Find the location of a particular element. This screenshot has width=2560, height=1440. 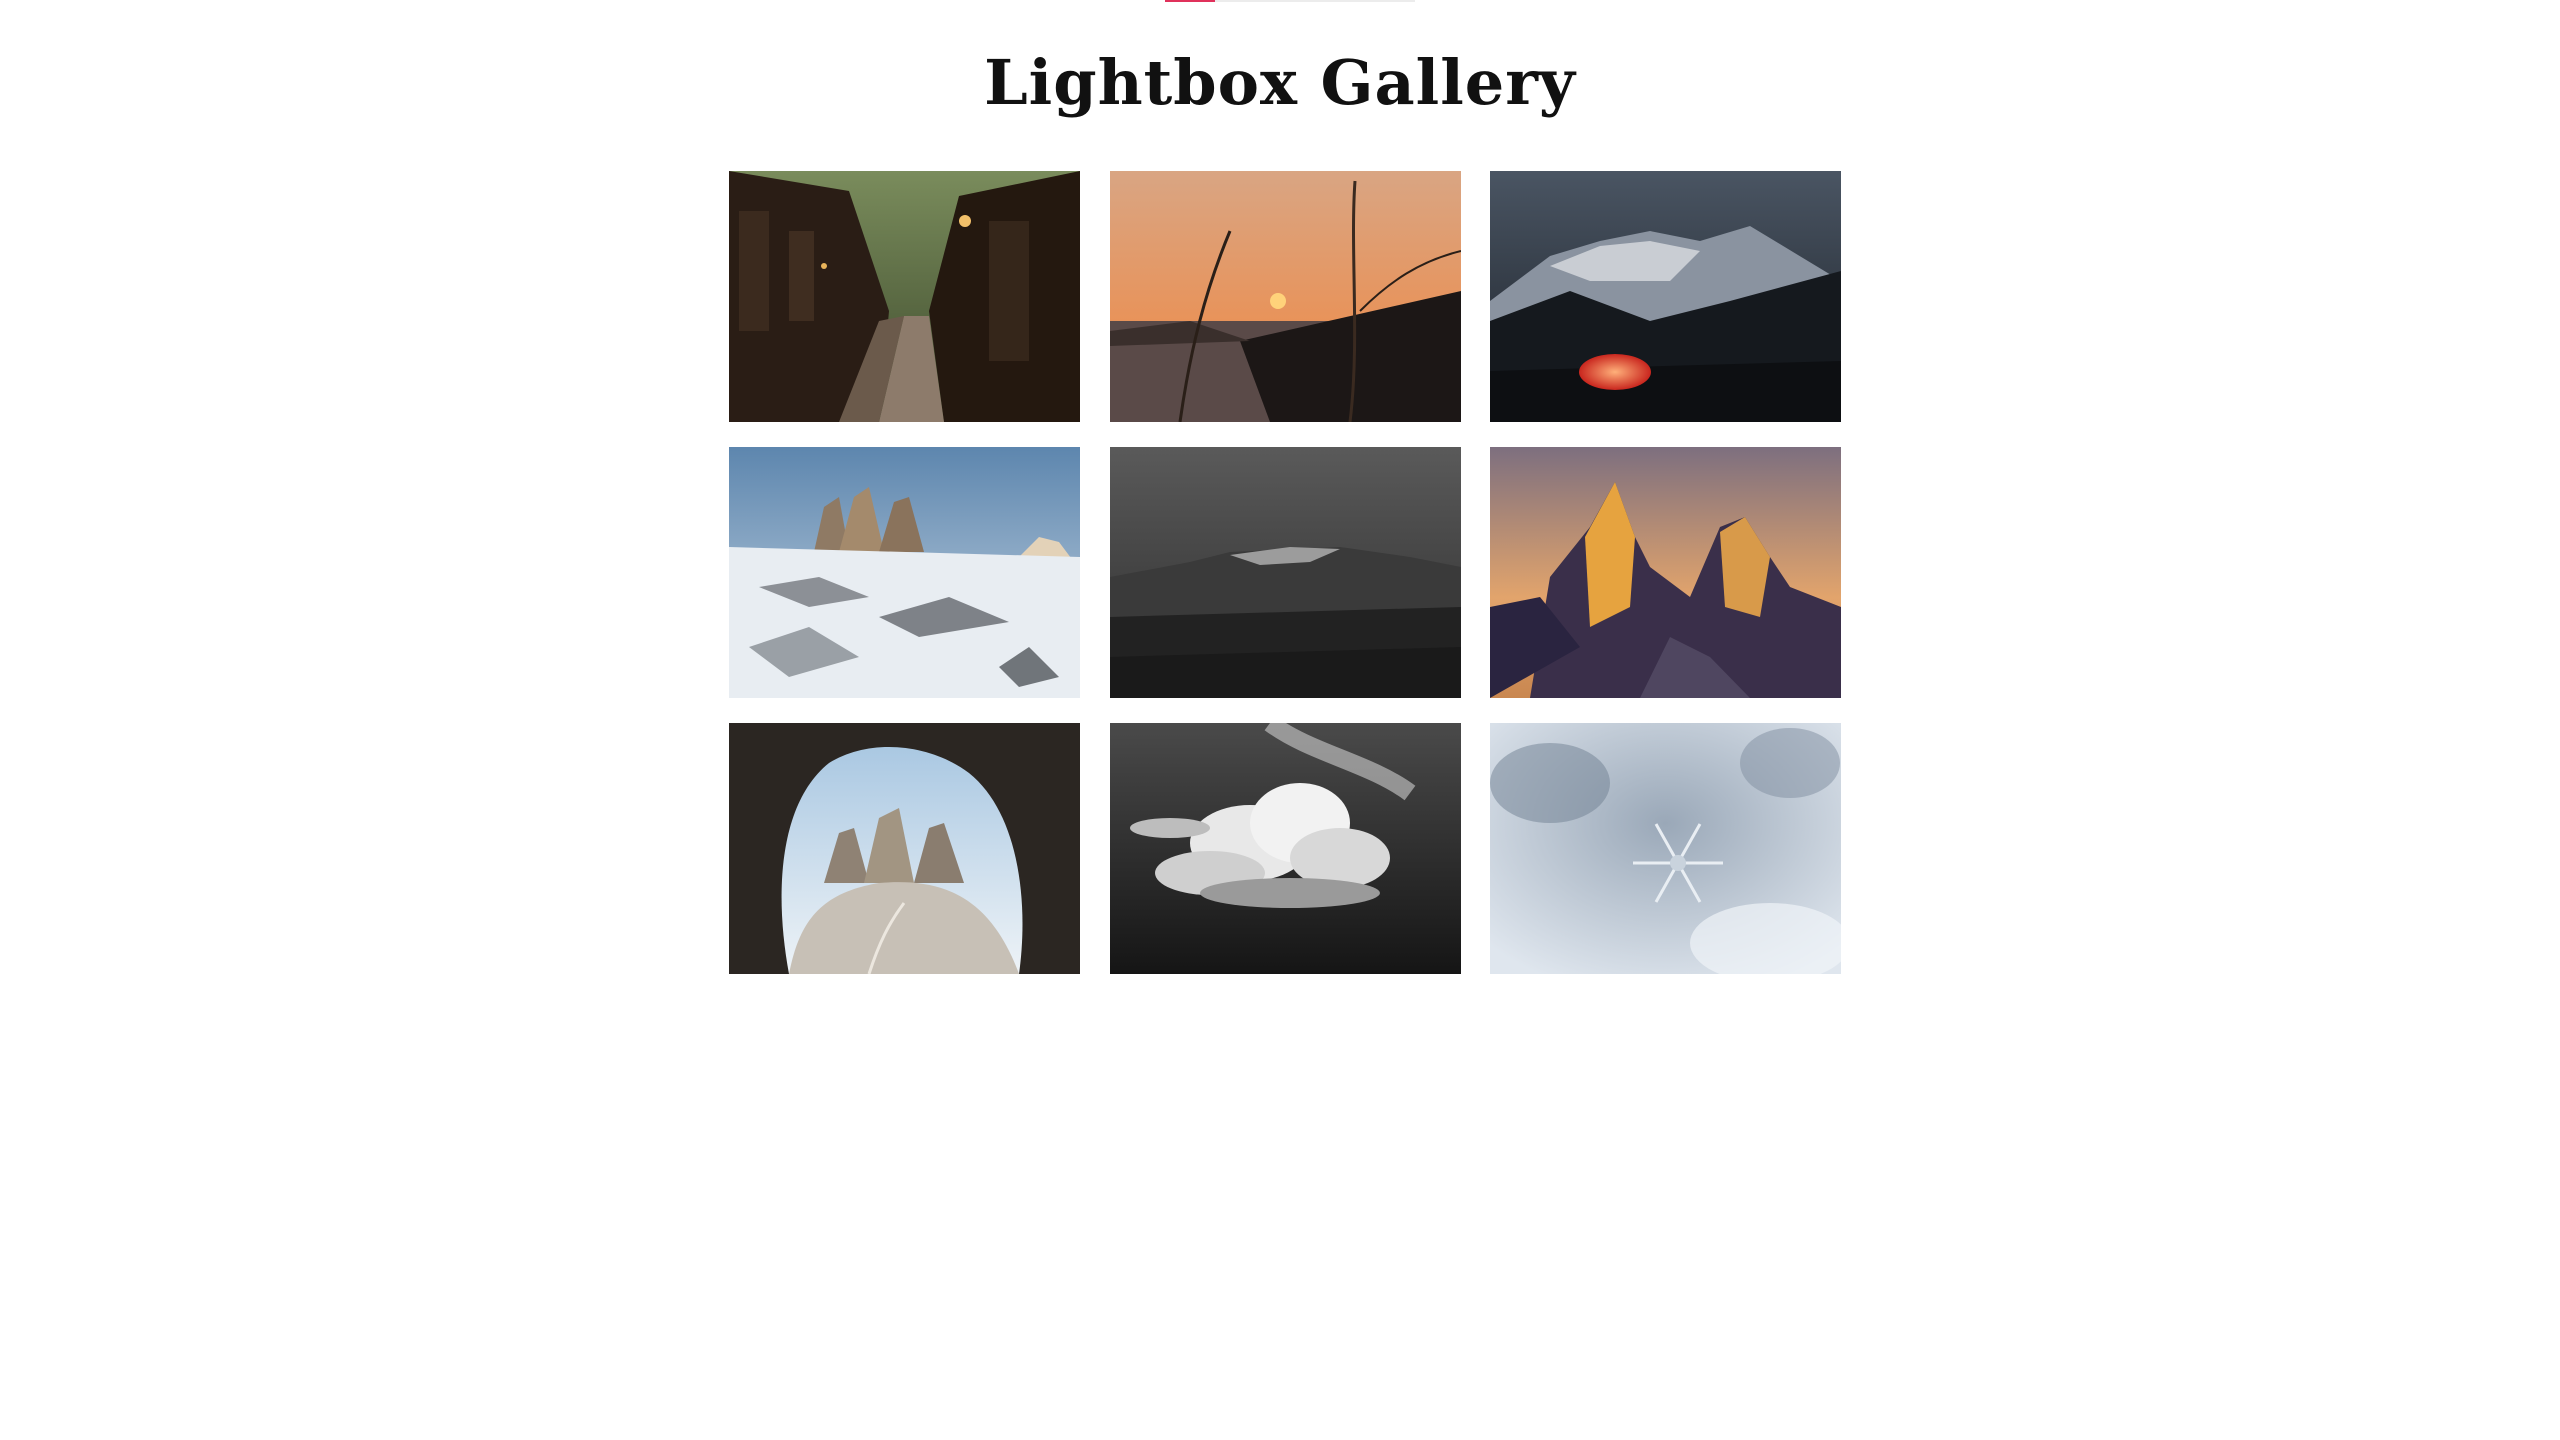

gallery-thumb-snowy-peaks is located at coordinates (904, 572).